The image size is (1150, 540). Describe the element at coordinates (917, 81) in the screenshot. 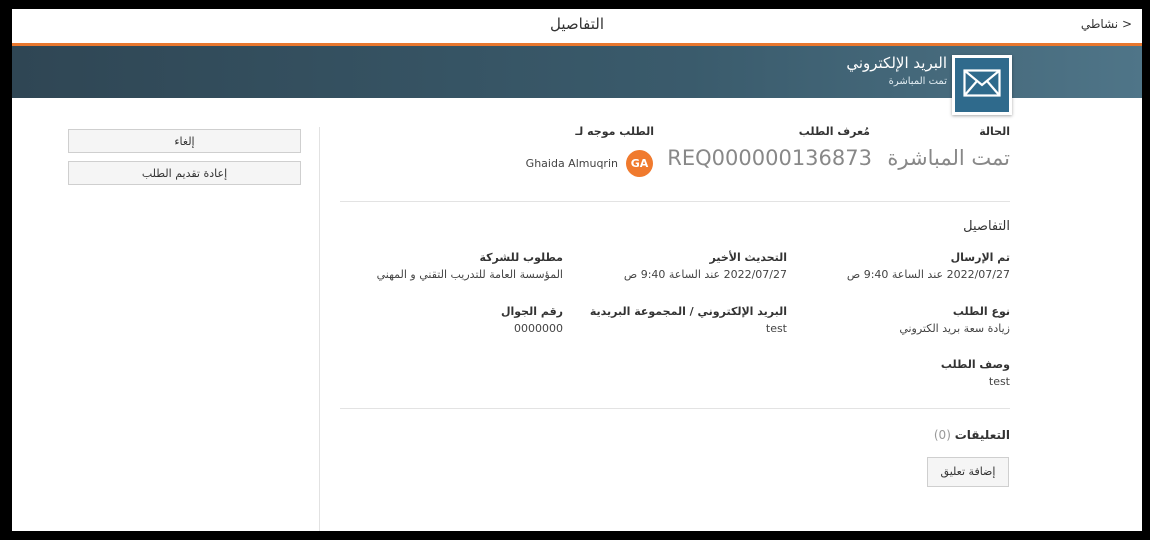

I see `banner-subtitle: تمت المباشرة` at that location.